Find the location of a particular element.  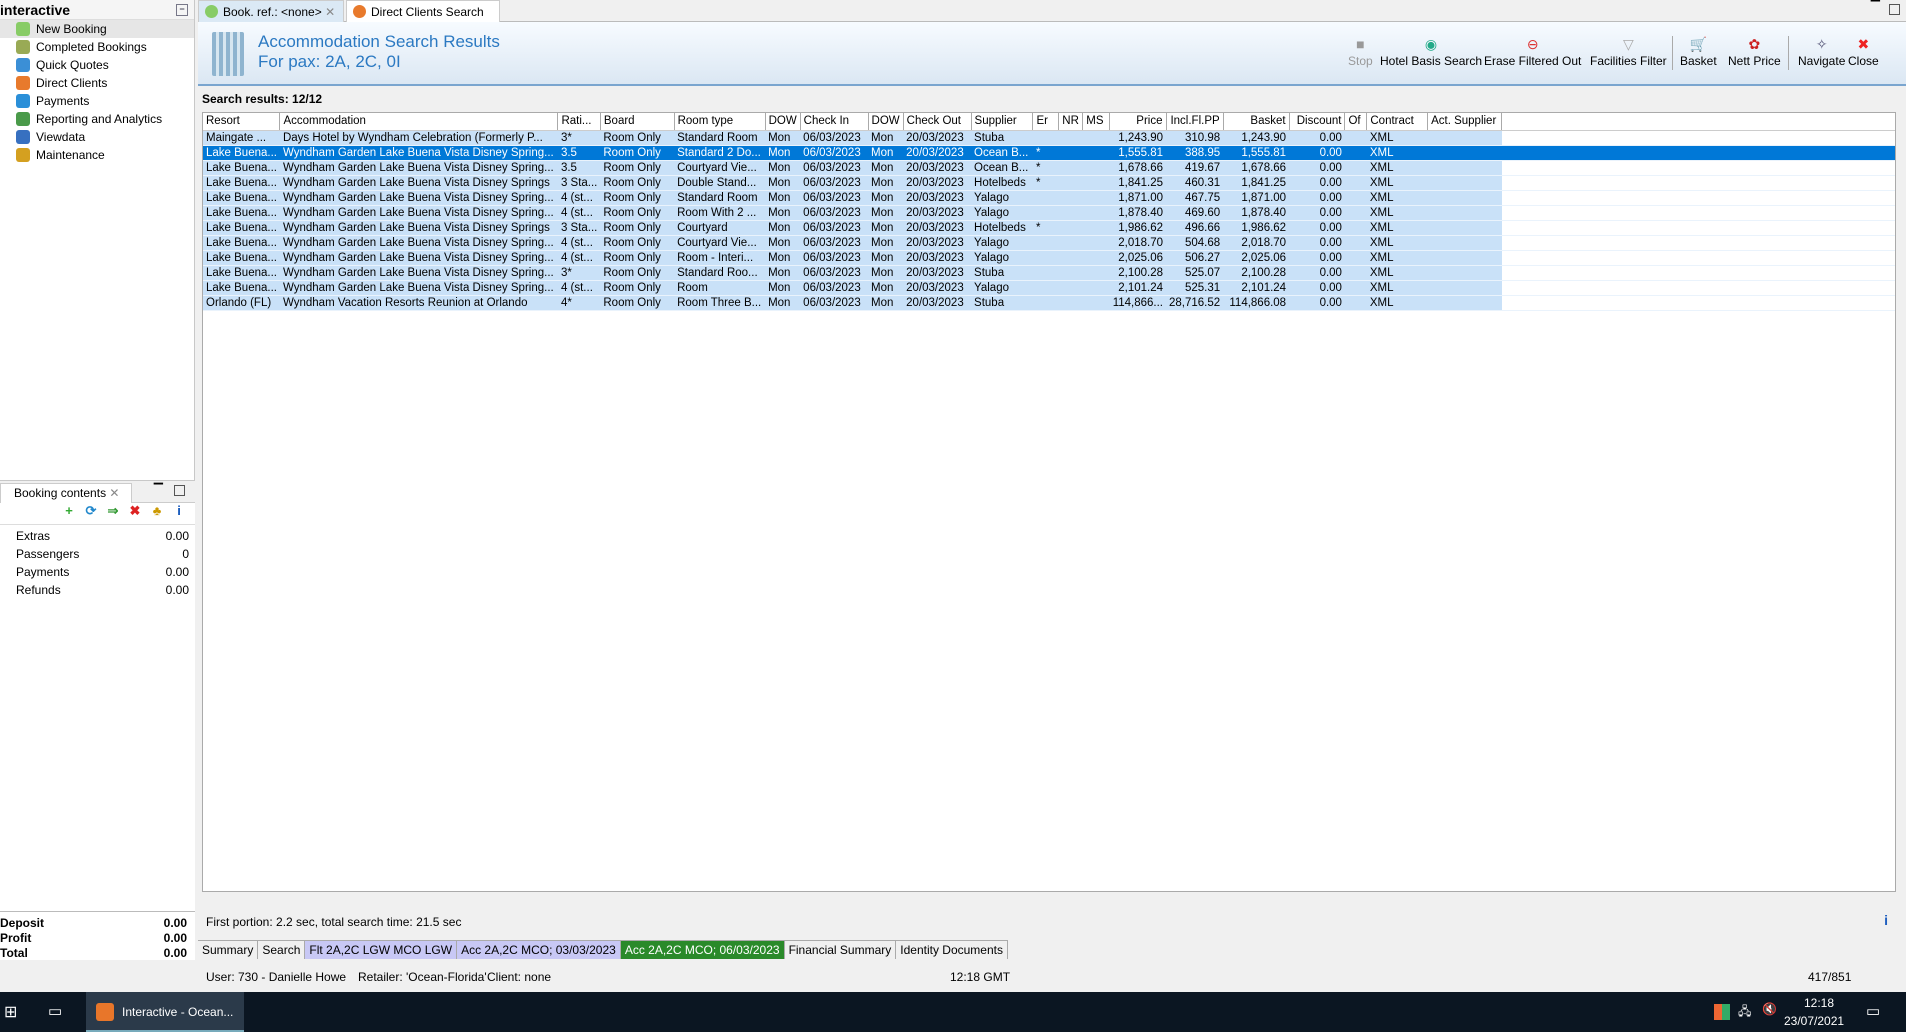

delete-icon: ✖ is located at coordinates (135, 511).